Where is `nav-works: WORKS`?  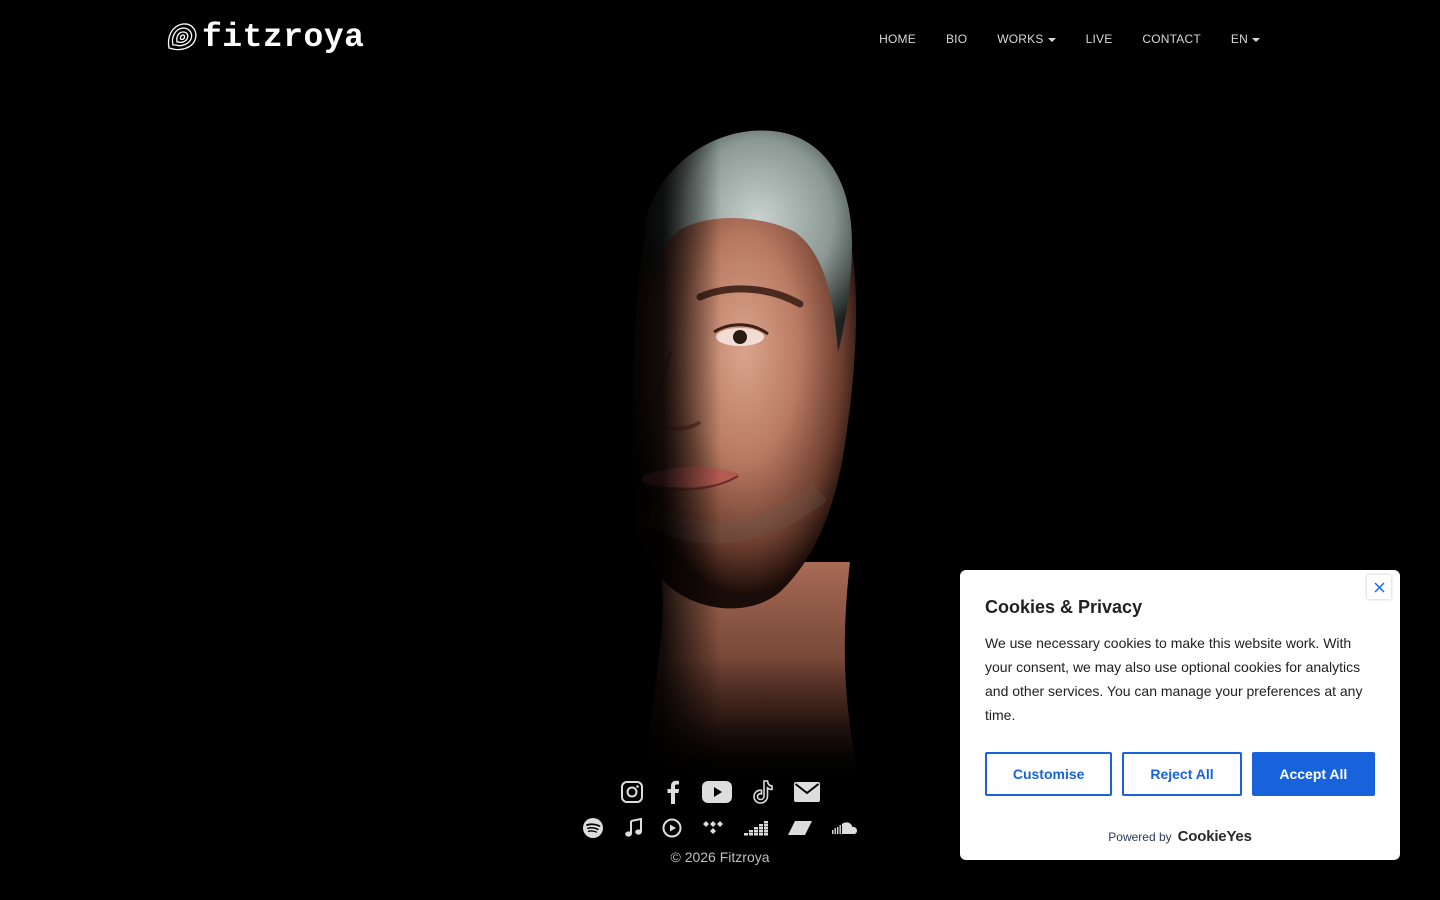
nav-works: WORKS is located at coordinates (1026, 39).